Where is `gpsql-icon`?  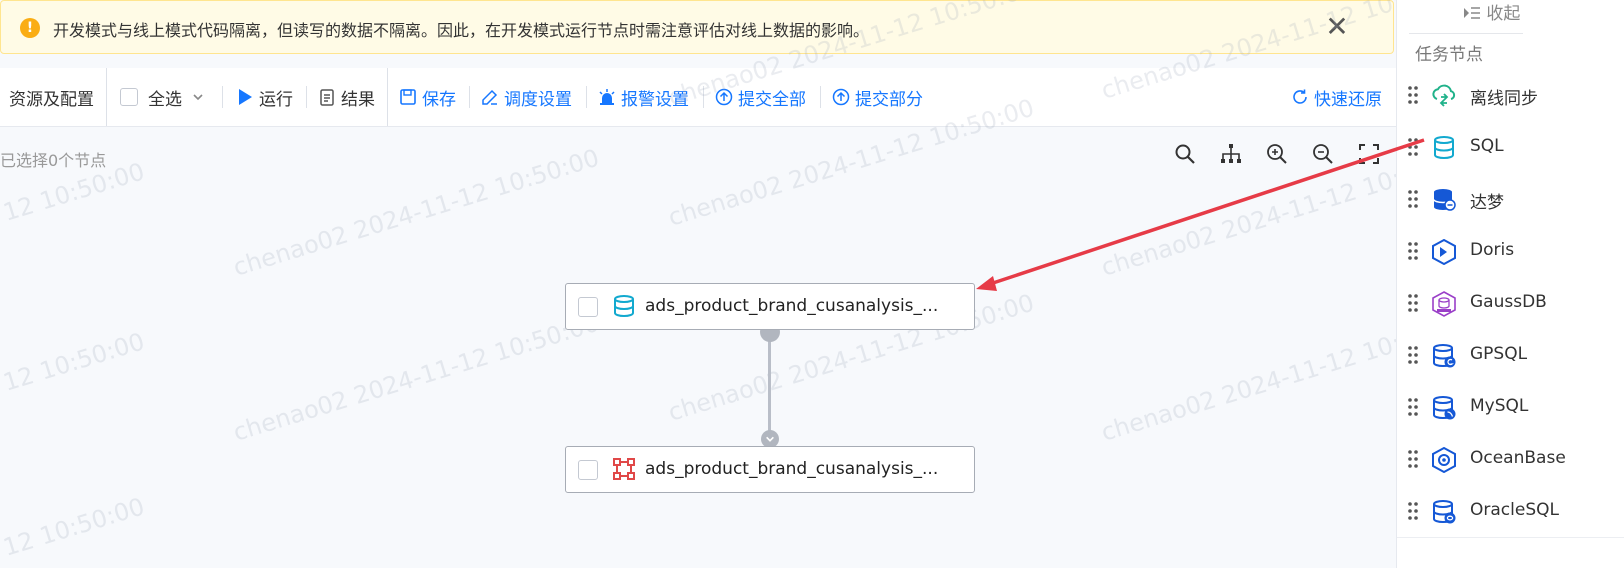
gpsql-icon is located at coordinates (1444, 356).